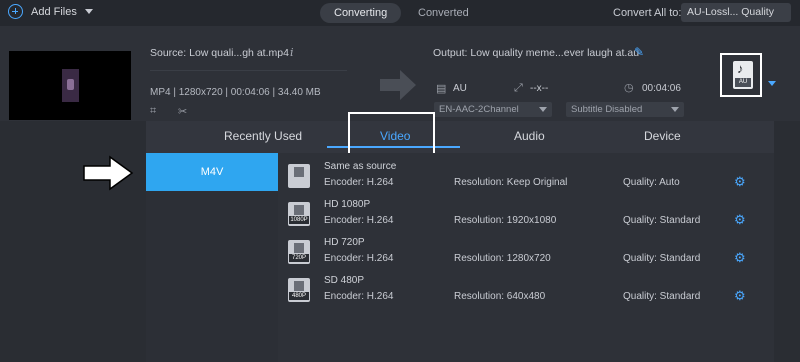 This screenshot has width=800, height=362. I want to click on pointer-arrow-icon, so click(108, 173).